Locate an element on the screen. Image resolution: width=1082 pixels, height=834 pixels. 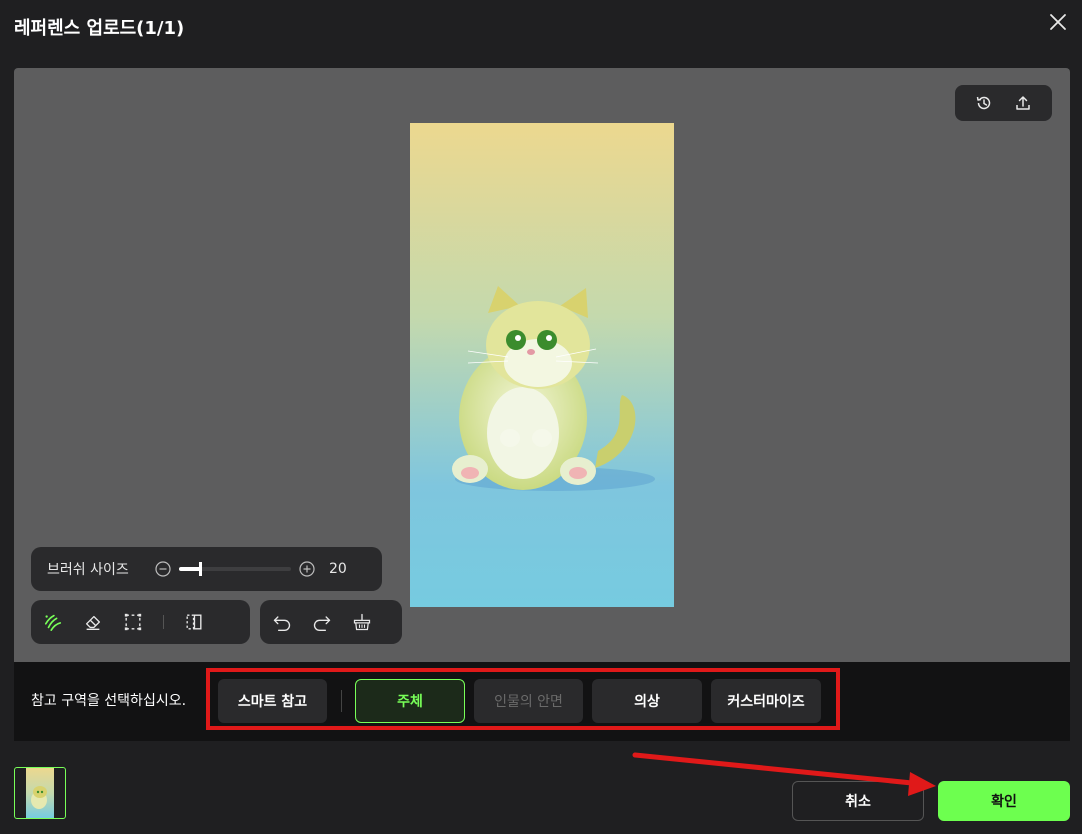
invert-tool-button is located at coordinates (194, 622).